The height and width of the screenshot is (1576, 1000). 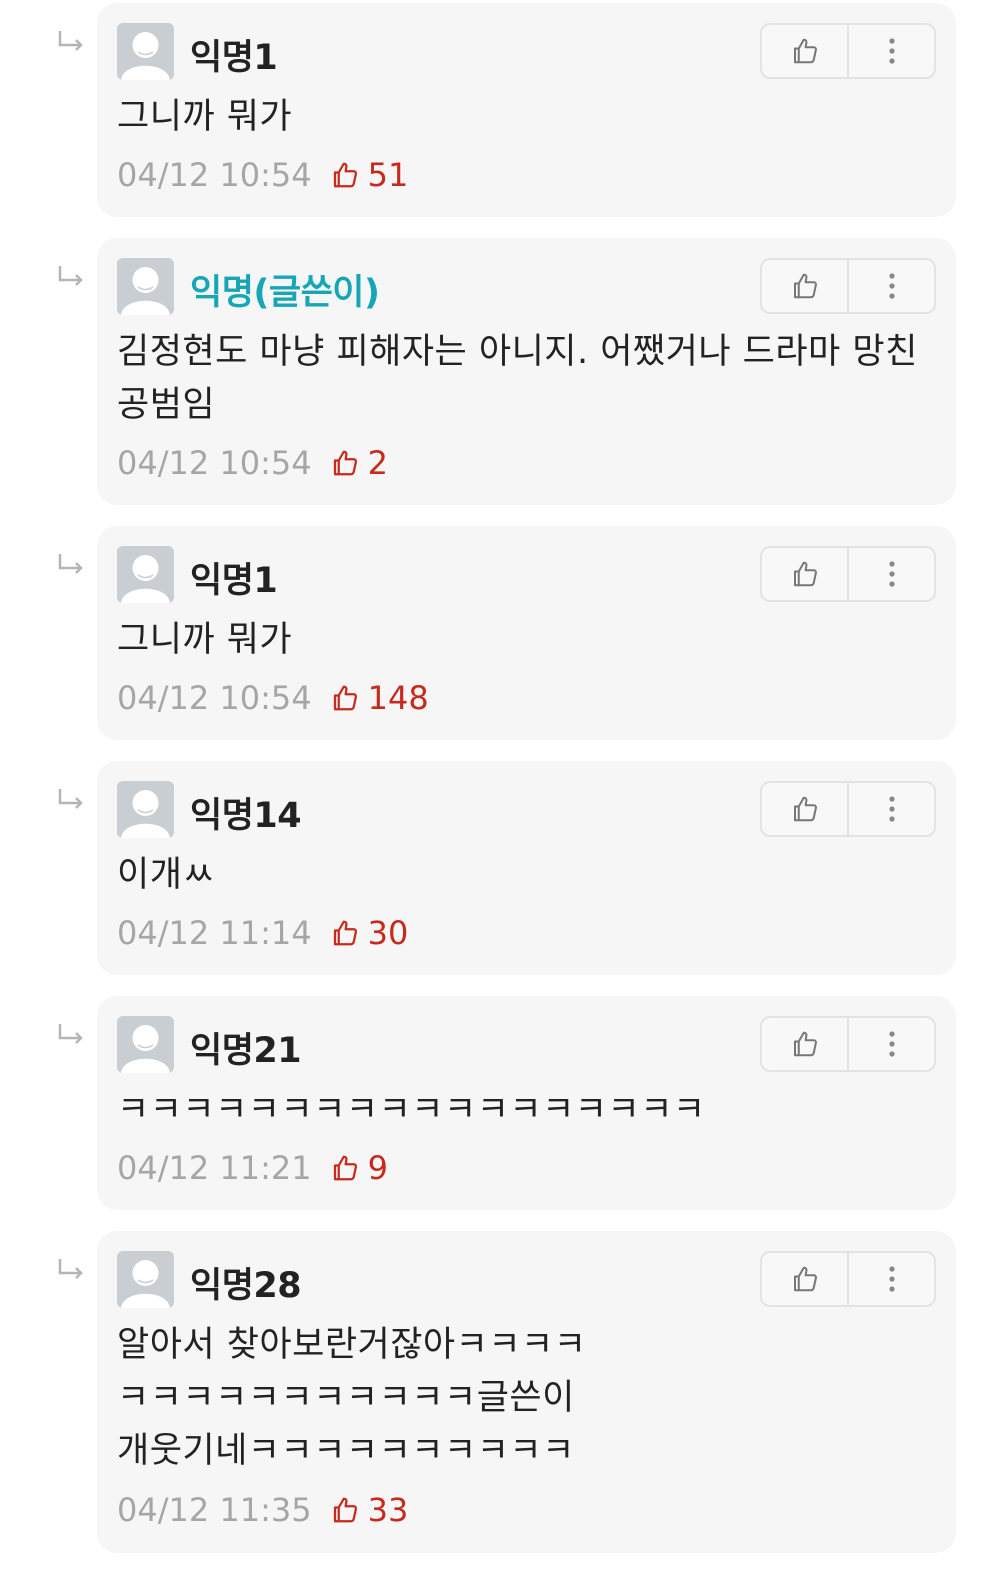 I want to click on comment-card: 익명21 ㅋㅋㅋㅋㅋㅋㅋㅋㅋㅋㅋㅋㅋㅋㅋㅋㅋㅋ 04/12 11:21 9, so click(x=526, y=1103).